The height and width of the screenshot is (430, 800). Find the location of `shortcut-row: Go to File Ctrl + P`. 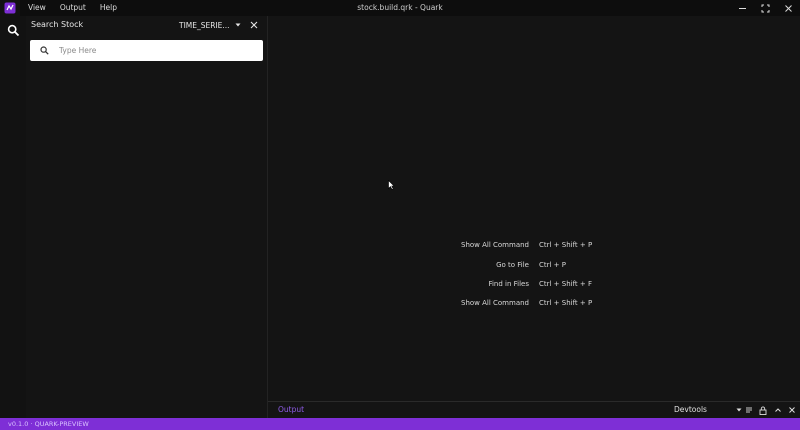

shortcut-row: Go to File Ctrl + P is located at coordinates (534, 267).